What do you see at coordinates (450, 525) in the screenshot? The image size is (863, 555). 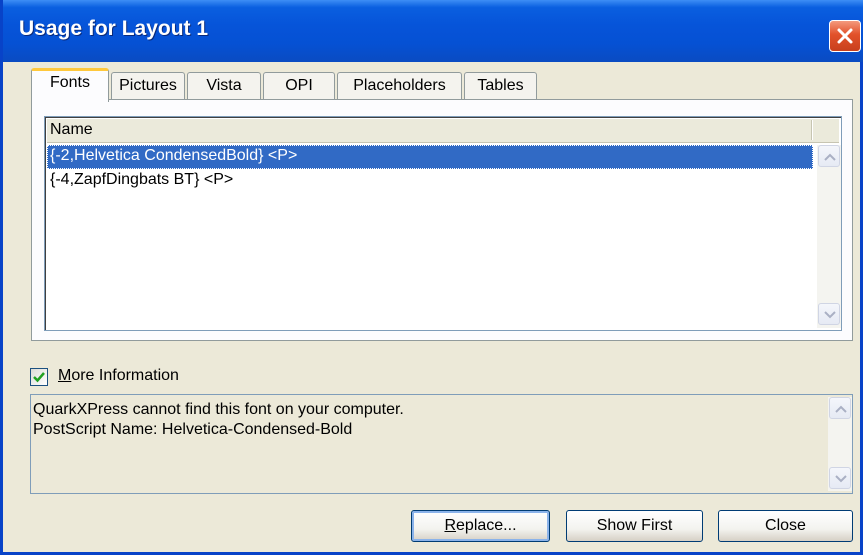 I see `button-mnemonic: R` at bounding box center [450, 525].